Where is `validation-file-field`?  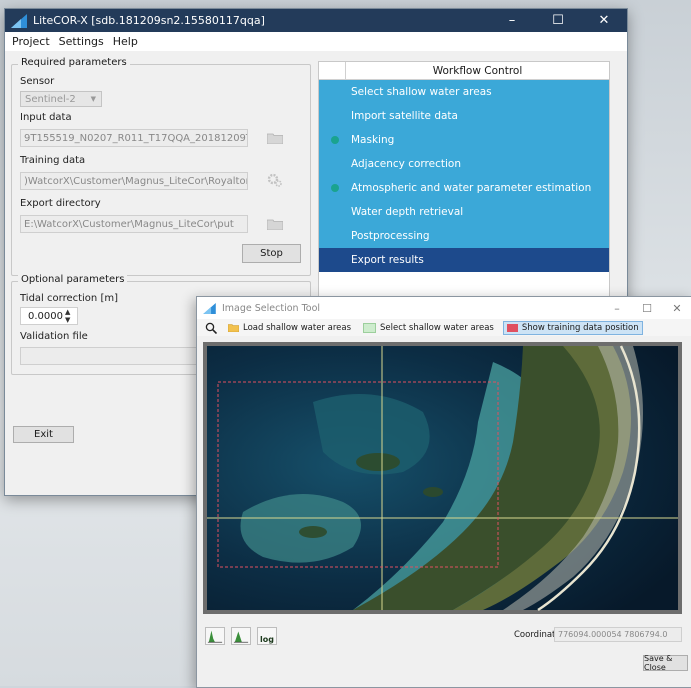 validation-file-field is located at coordinates (113, 356).